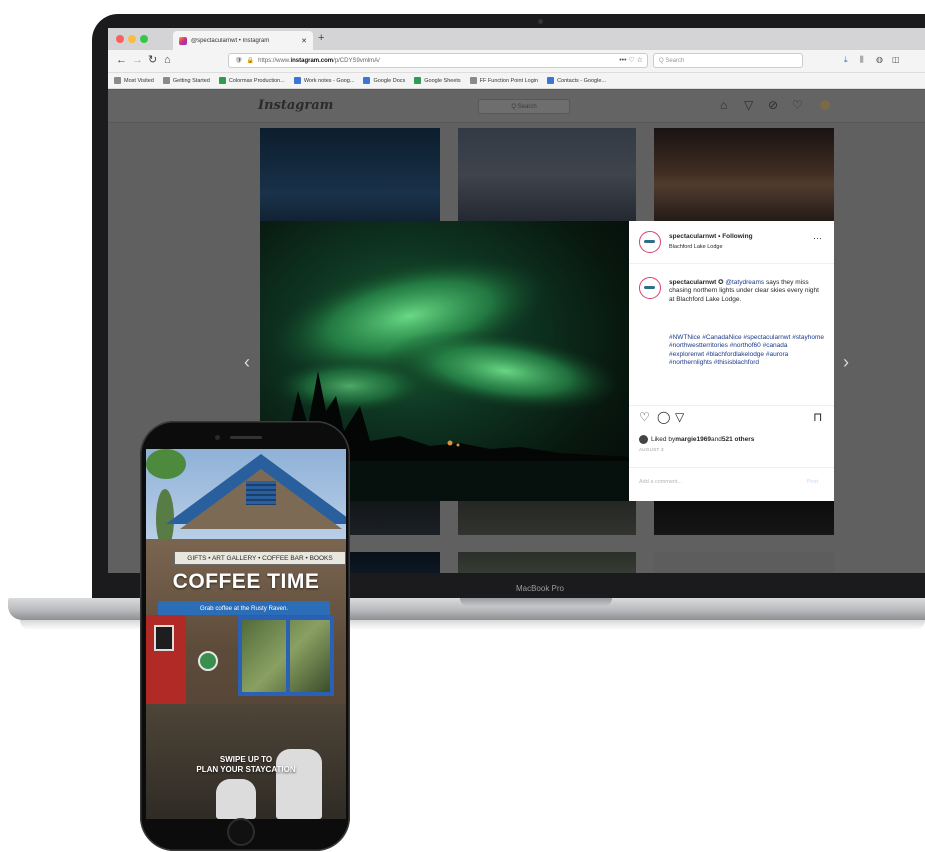  I want to click on sidebar-icon: ◫, so click(896, 59).